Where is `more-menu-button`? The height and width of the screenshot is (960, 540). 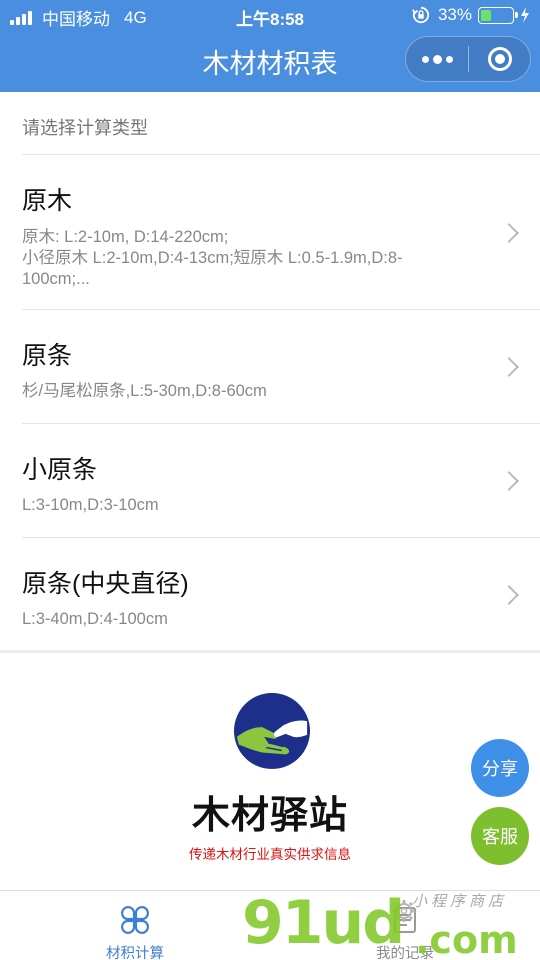
more-menu-button is located at coordinates (437, 59).